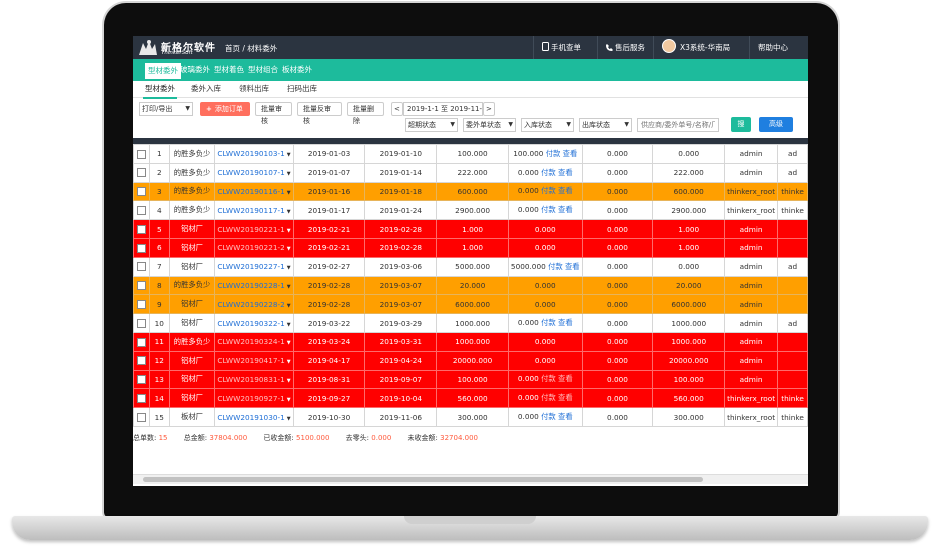  What do you see at coordinates (163, 72) in the screenshot?
I see `tab-profile-outsource: 型材委外` at bounding box center [163, 72].